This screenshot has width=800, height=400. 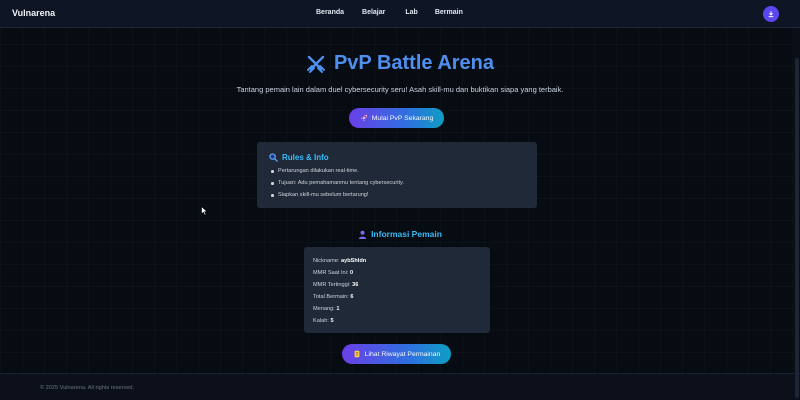 I want to click on stat-value: 1, so click(x=338, y=309).